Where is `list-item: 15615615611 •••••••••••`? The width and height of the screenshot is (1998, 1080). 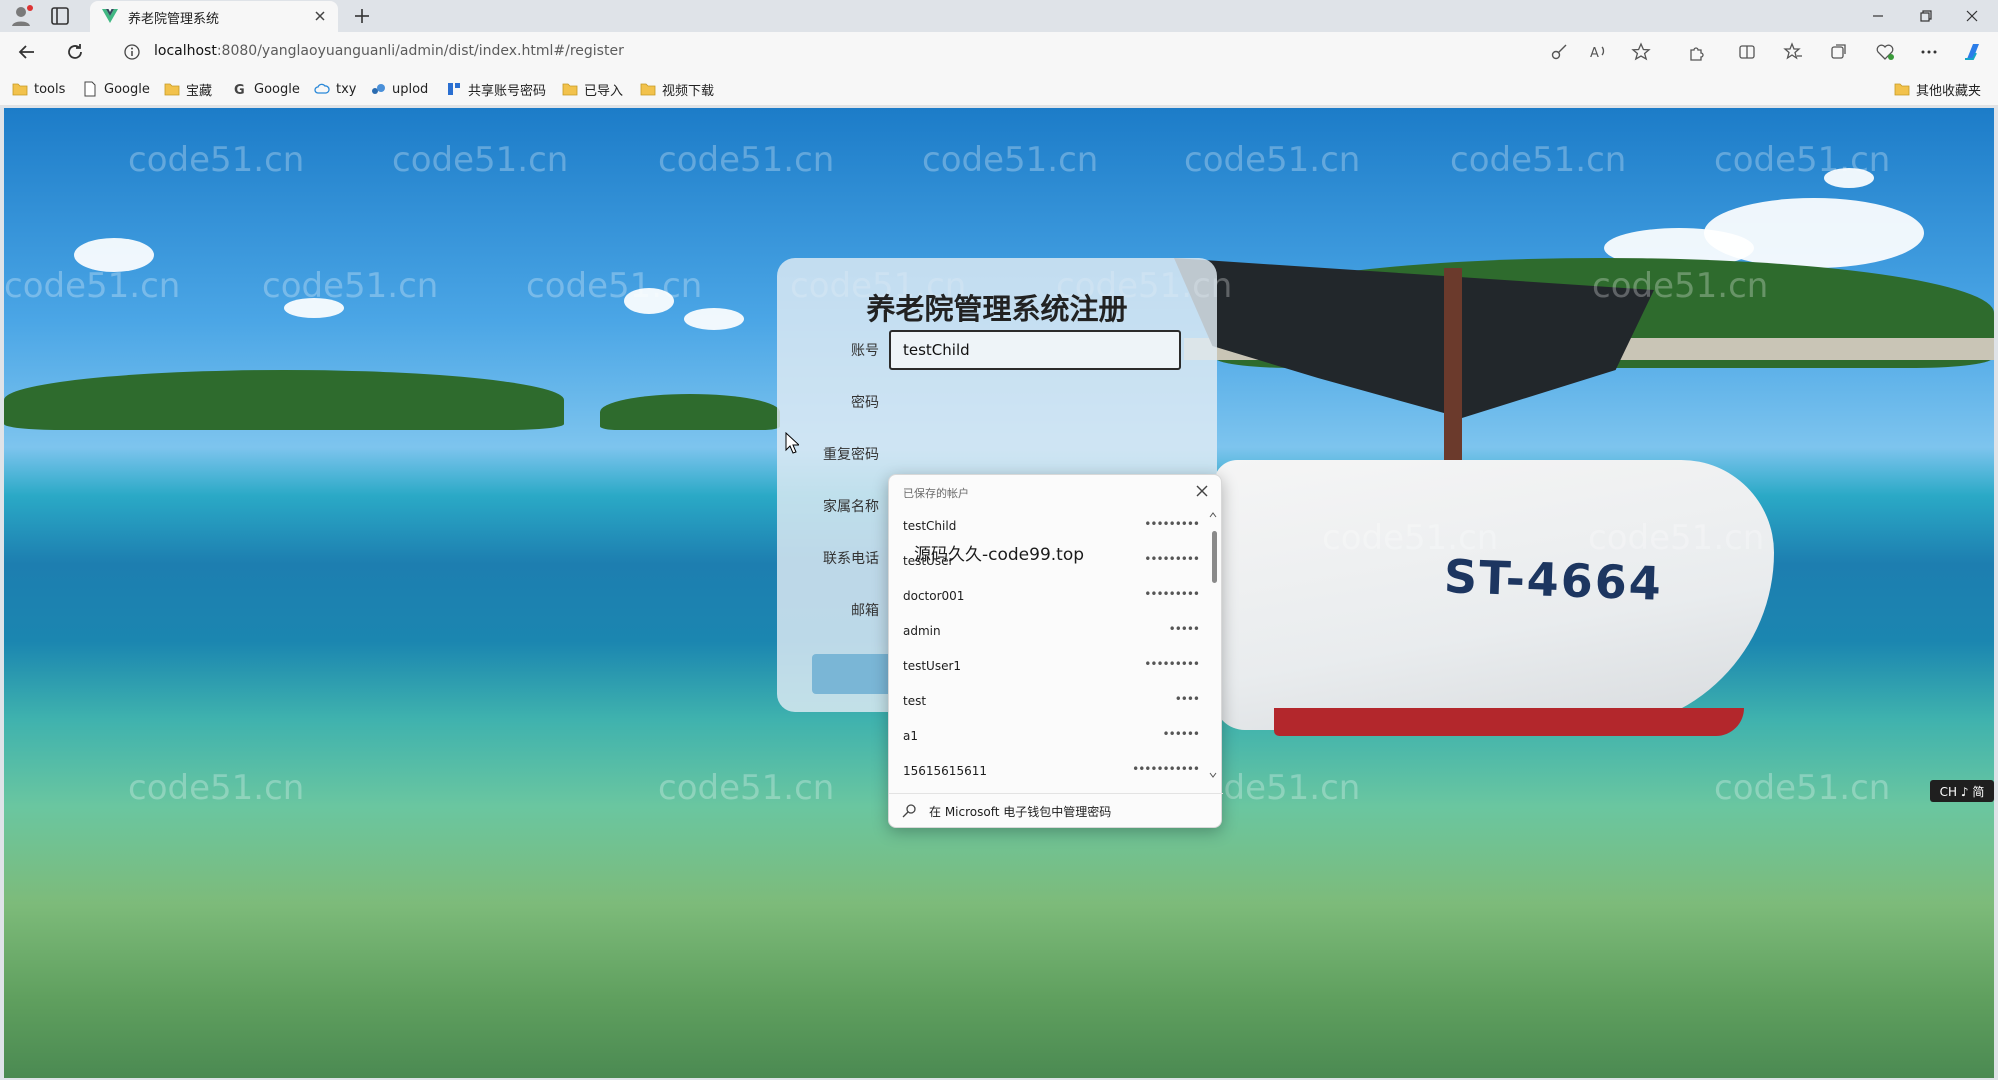
list-item: 15615615611 ••••••••••• is located at coordinates (1048, 765).